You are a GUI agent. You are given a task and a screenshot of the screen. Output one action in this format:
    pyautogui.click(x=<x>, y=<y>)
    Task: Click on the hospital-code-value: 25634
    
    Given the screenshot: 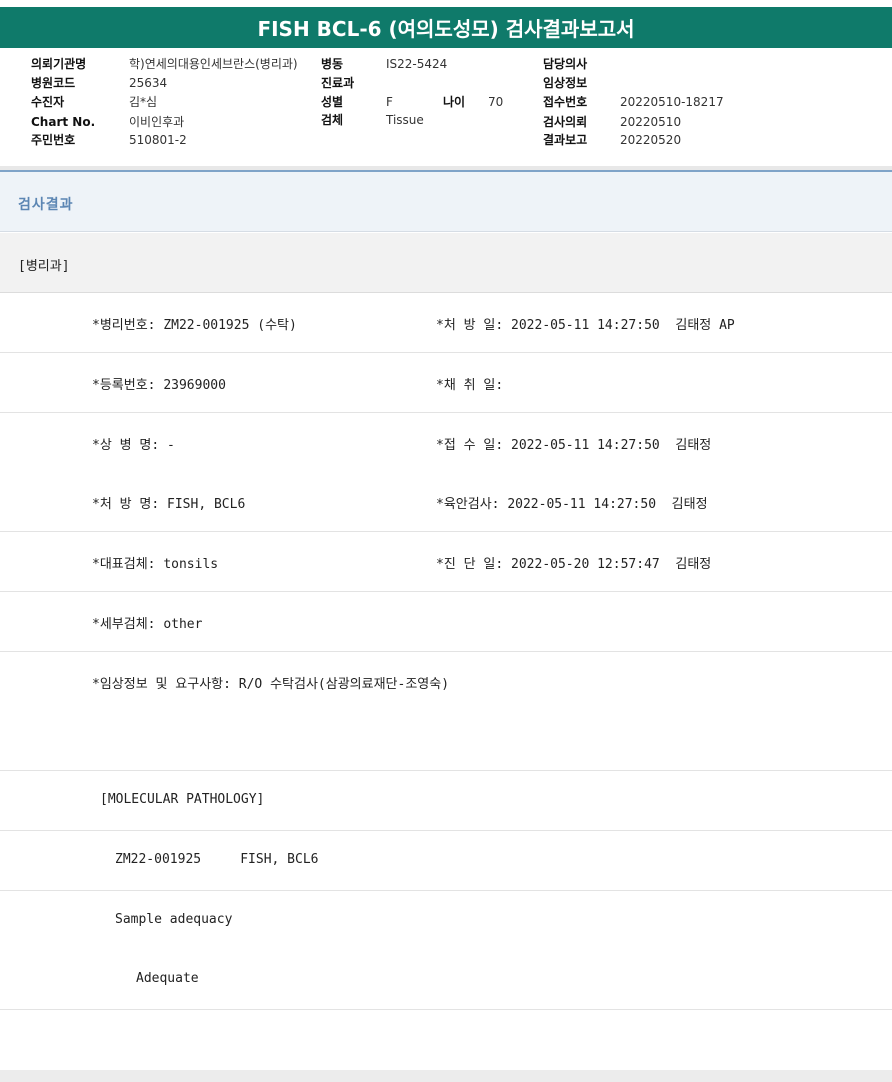 What is the action you would take?
    pyautogui.click(x=148, y=83)
    